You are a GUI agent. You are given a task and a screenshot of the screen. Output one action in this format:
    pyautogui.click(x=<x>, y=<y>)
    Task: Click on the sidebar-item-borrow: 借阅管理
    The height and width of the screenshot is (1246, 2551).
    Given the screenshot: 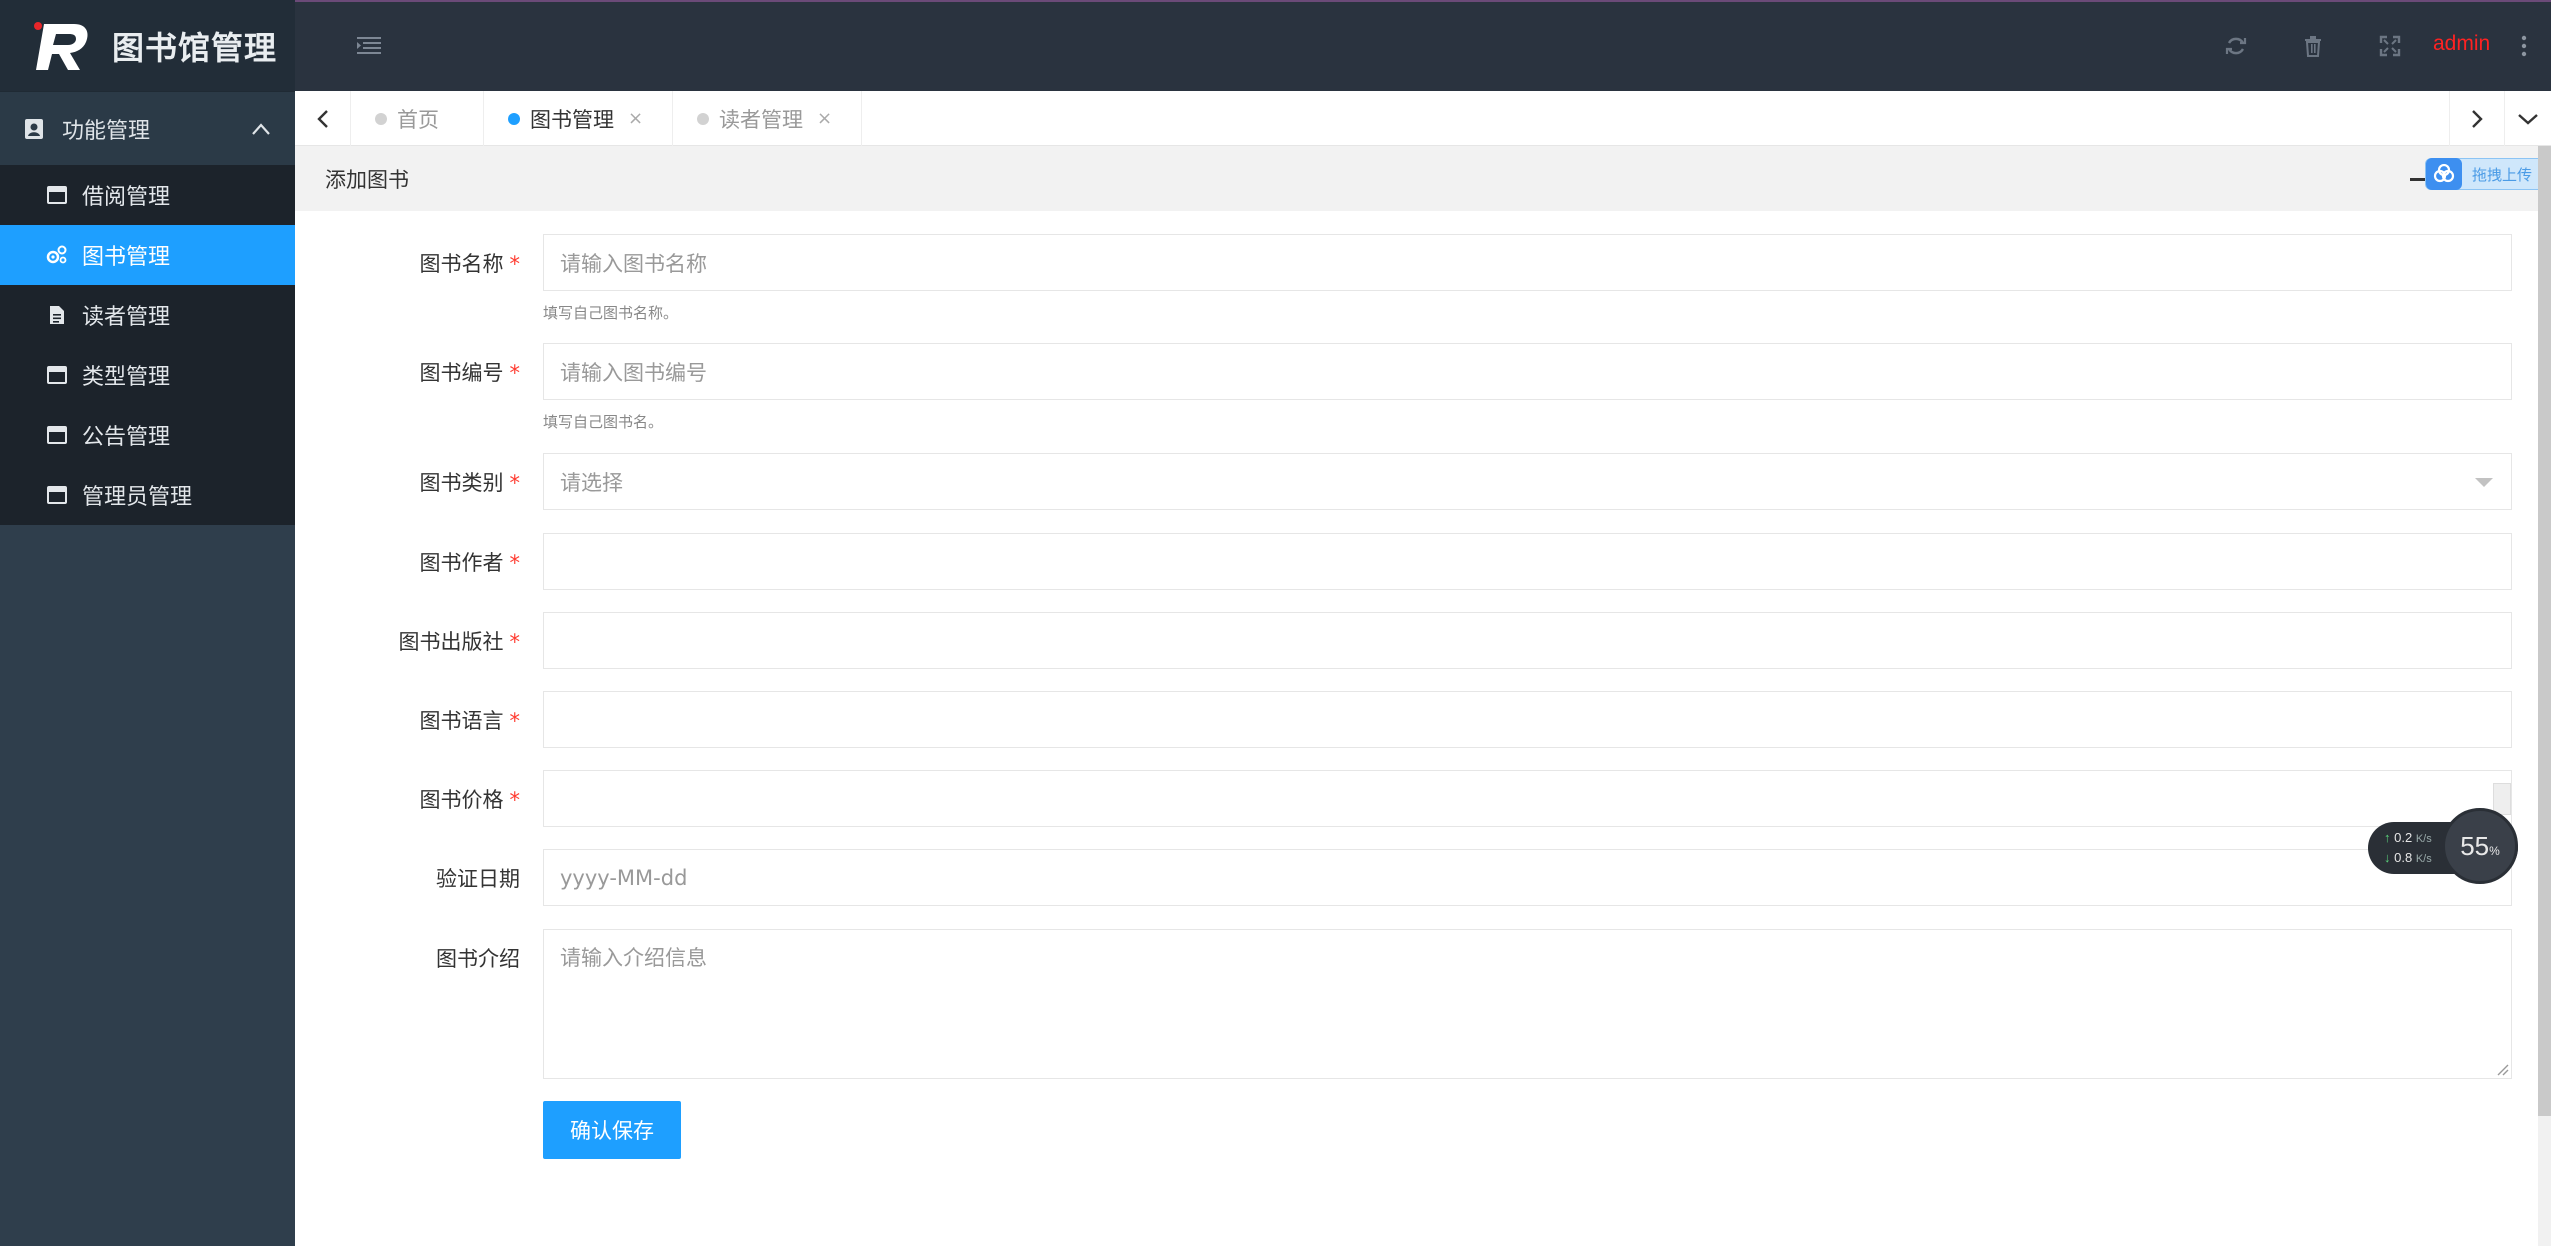 What is the action you would take?
    pyautogui.click(x=147, y=195)
    